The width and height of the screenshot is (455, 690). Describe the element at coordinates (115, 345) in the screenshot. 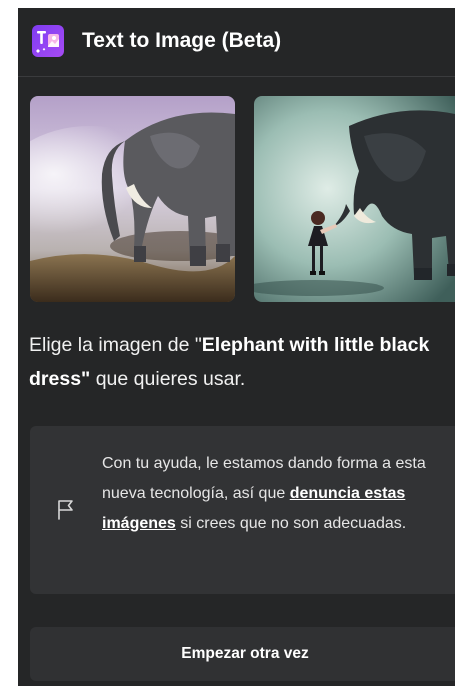

I see `description-prefix: Elige la imagen de "` at that location.